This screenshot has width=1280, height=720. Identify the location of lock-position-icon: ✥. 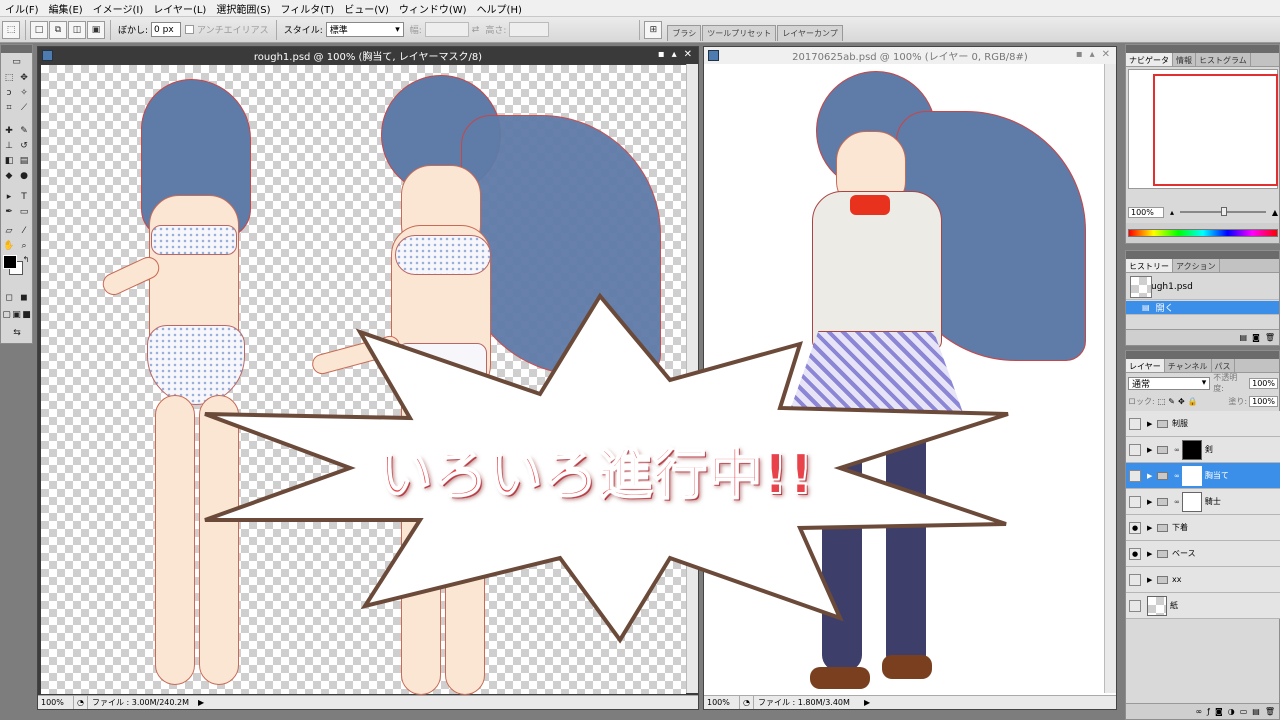
(1181, 401).